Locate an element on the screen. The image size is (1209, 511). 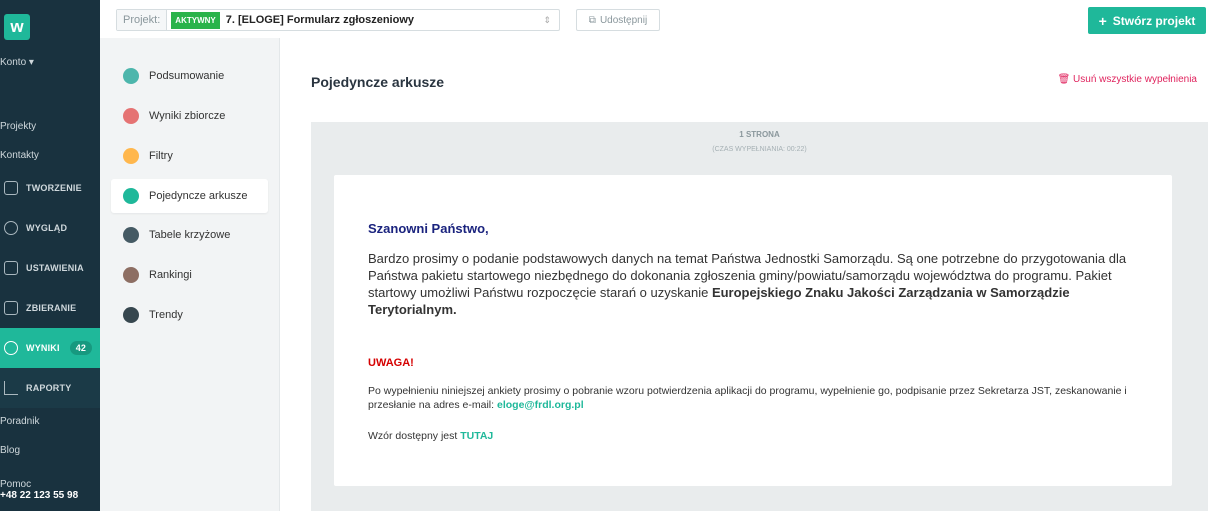
subnav-item-aggregate-results: Wyniki zbiorcze is located at coordinates (189, 116).